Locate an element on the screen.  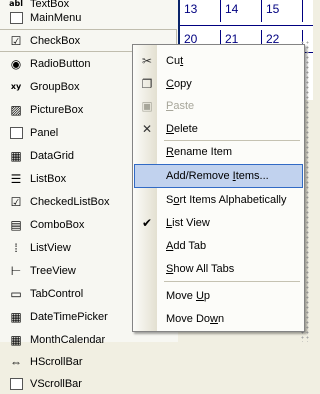
menu-item-label: Paste is located at coordinates (180, 106).